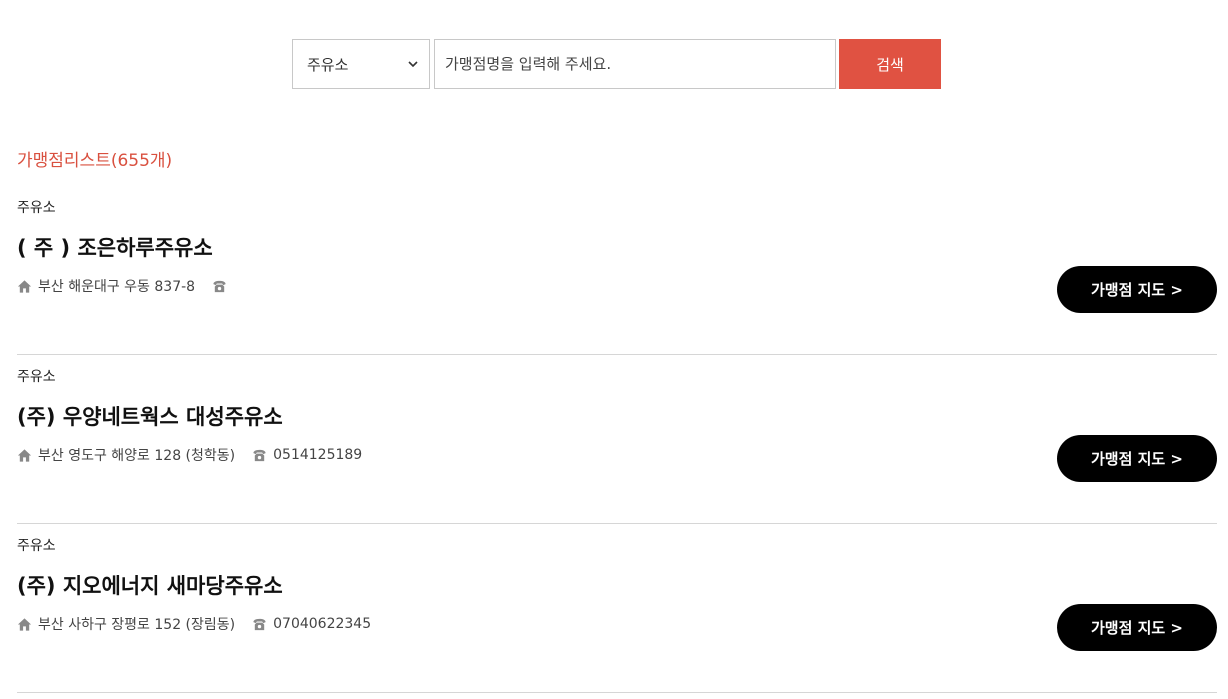 The height and width of the screenshot is (699, 1228). Describe the element at coordinates (322, 624) in the screenshot. I see `store-phone: 07040622345` at that location.